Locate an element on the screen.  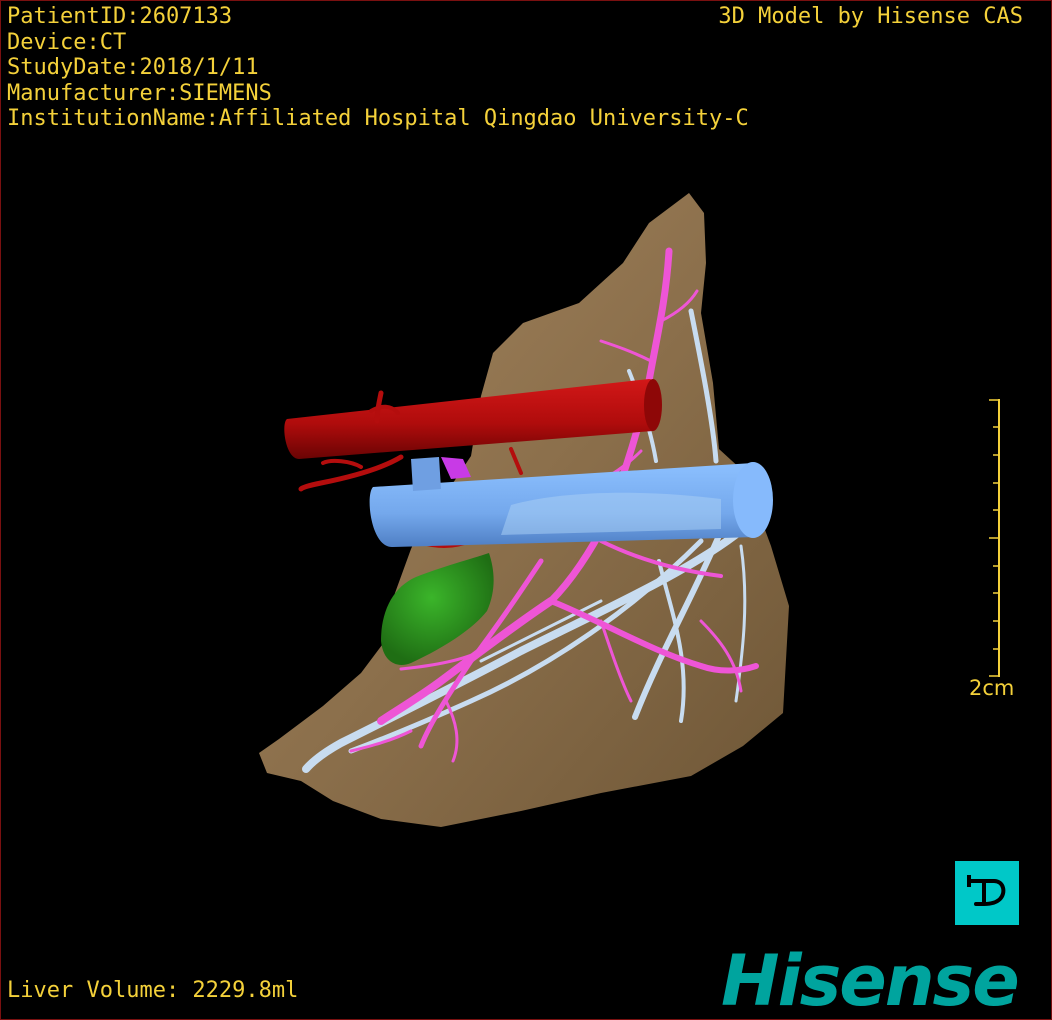
p-icon is located at coordinates (986, 890).